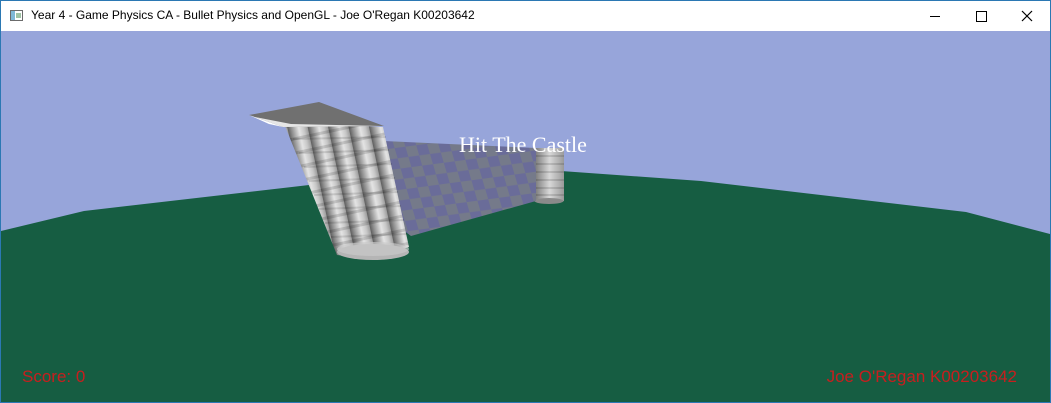 This screenshot has height=403, width=1051. What do you see at coordinates (16, 15) in the screenshot?
I see `opengl-window-icon` at bounding box center [16, 15].